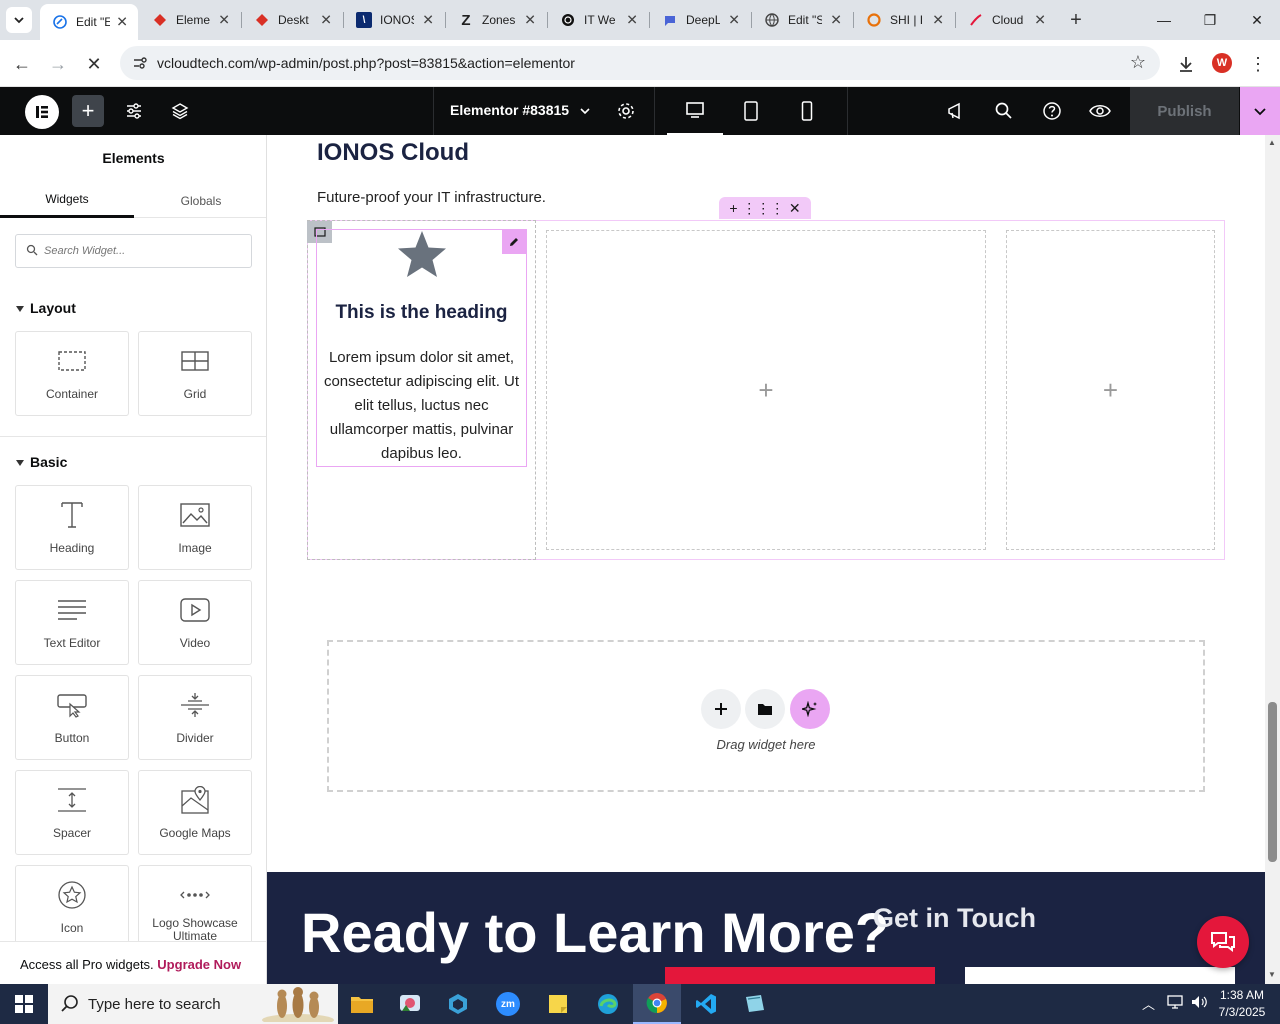  I want to click on widget-icon: Icon, so click(72, 907).